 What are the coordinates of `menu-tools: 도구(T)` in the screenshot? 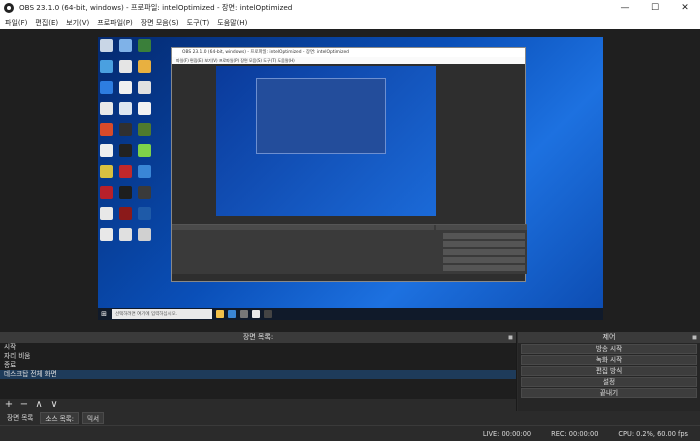 It's located at (198, 23).